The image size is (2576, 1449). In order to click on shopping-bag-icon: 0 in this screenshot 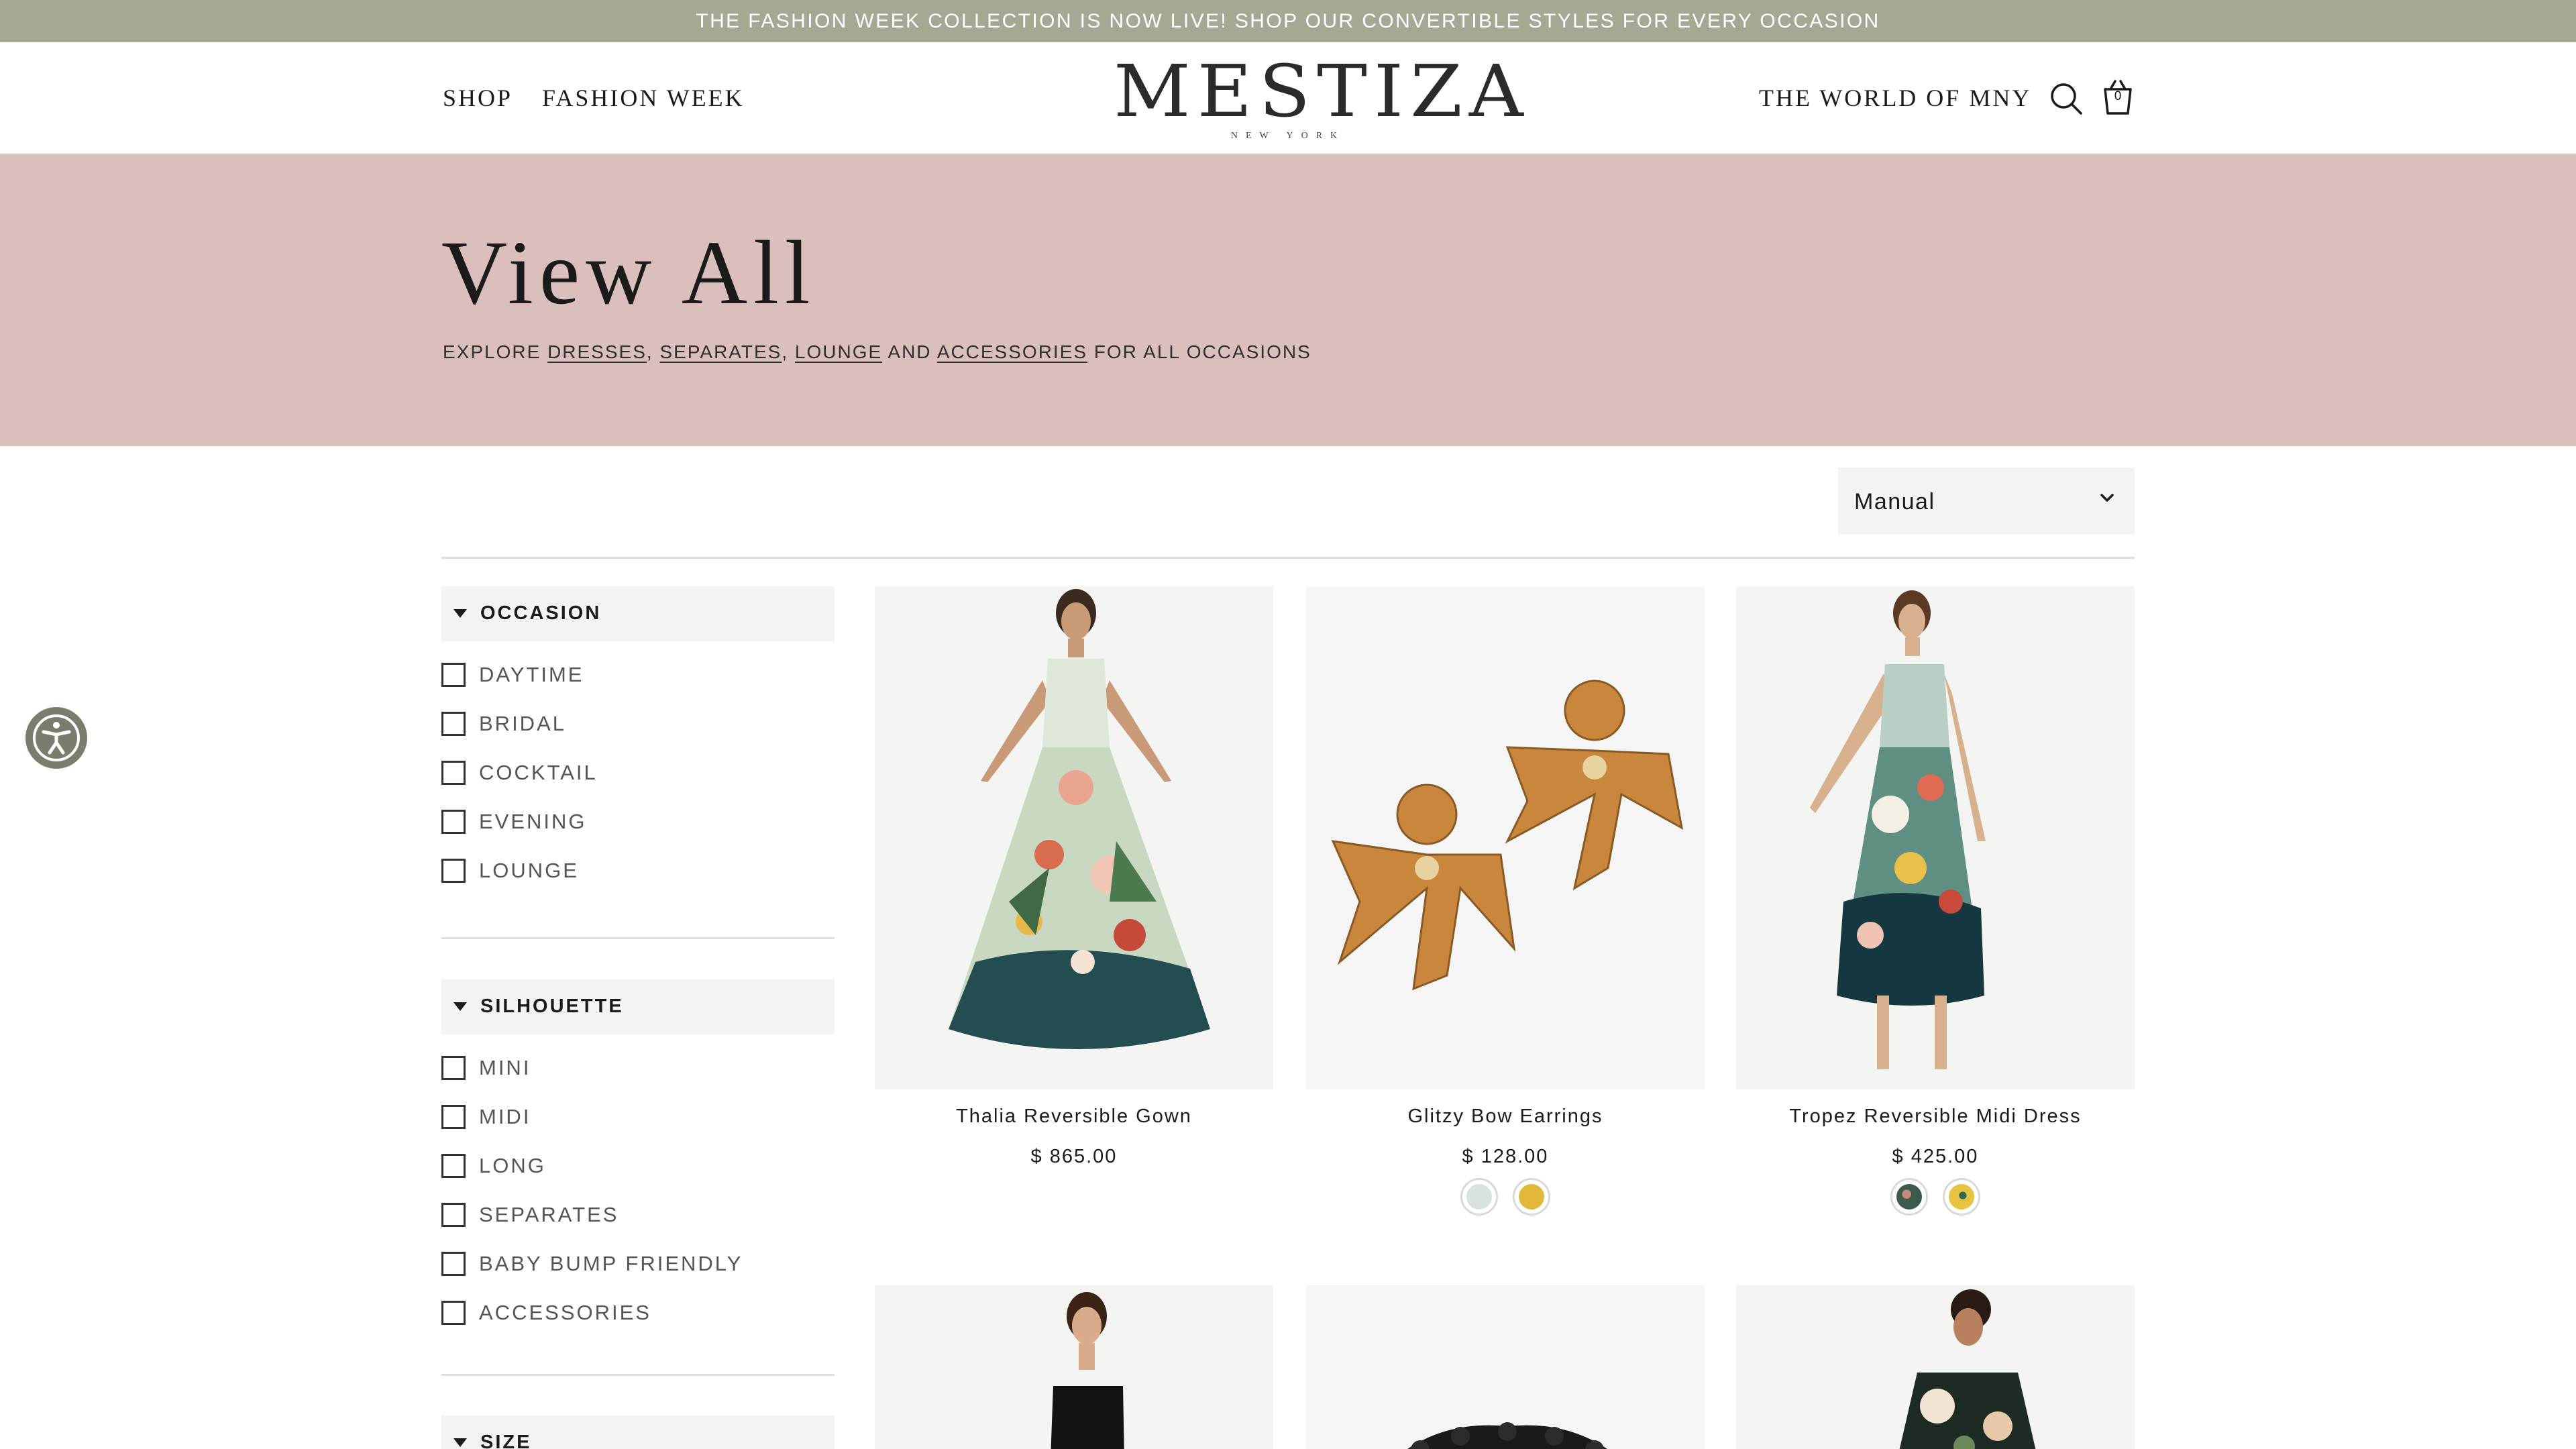, I will do `click(2118, 97)`.